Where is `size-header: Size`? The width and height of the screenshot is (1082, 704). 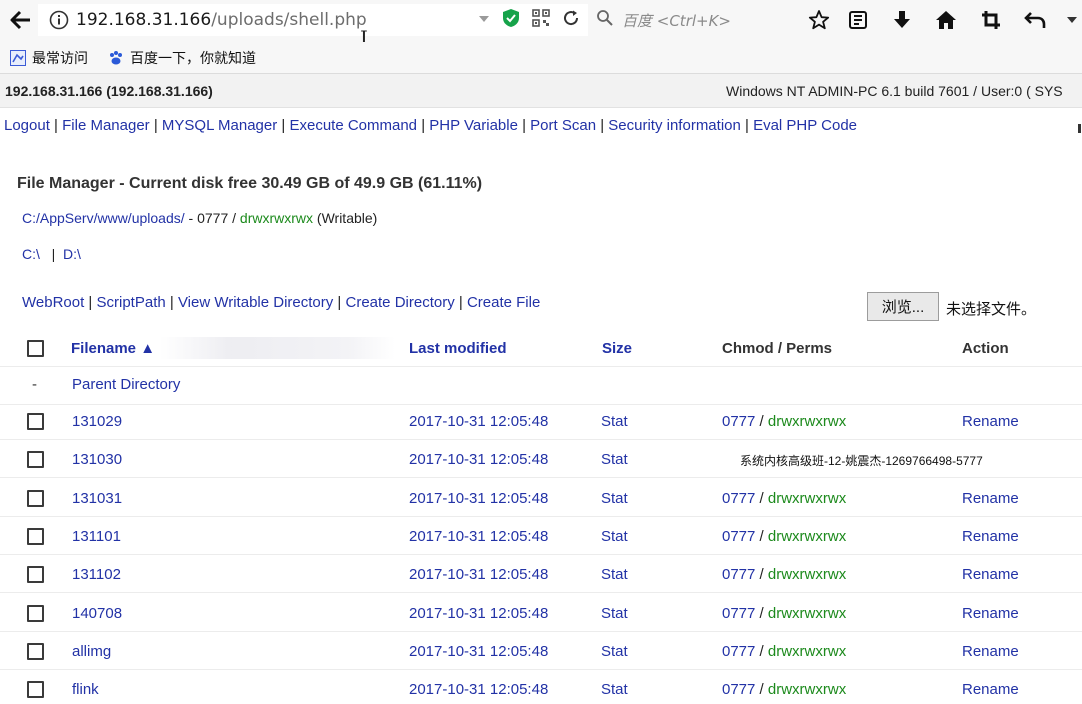 size-header: Size is located at coordinates (617, 348).